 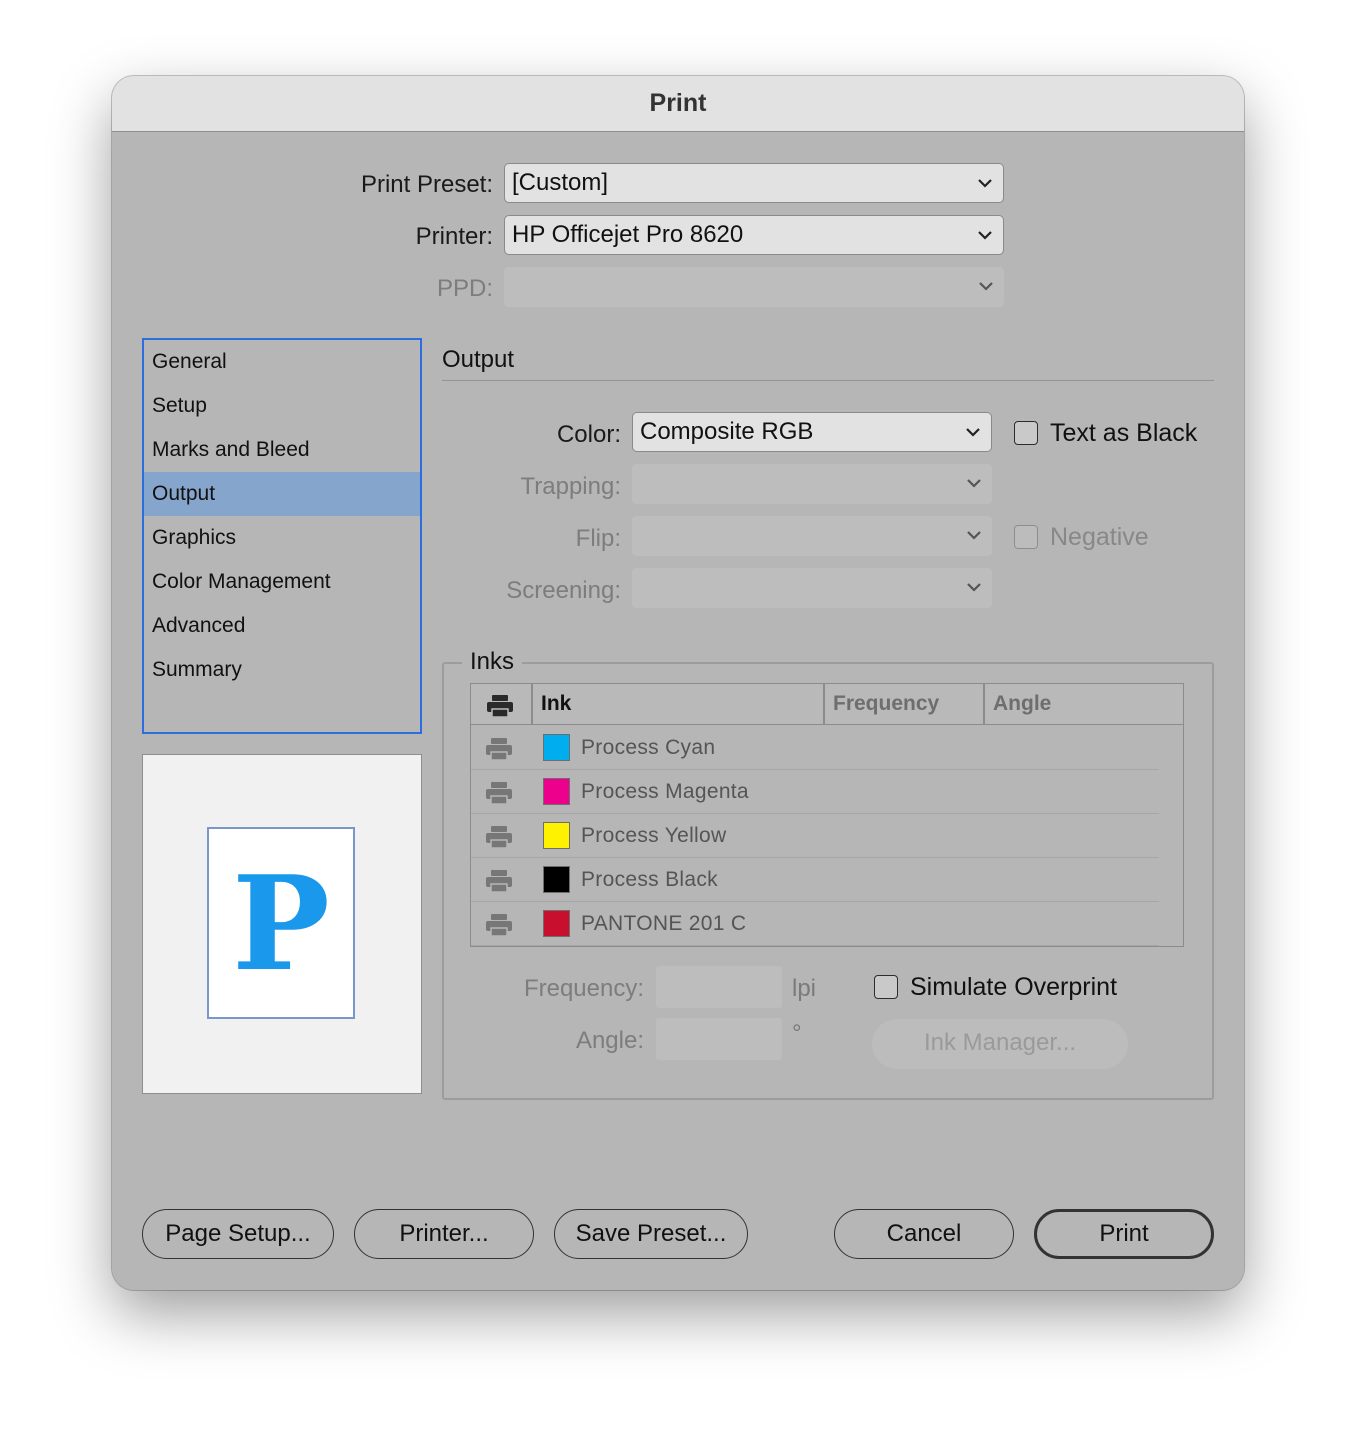 I want to click on sidebar-item-advanced: Advanced, so click(x=282, y=626).